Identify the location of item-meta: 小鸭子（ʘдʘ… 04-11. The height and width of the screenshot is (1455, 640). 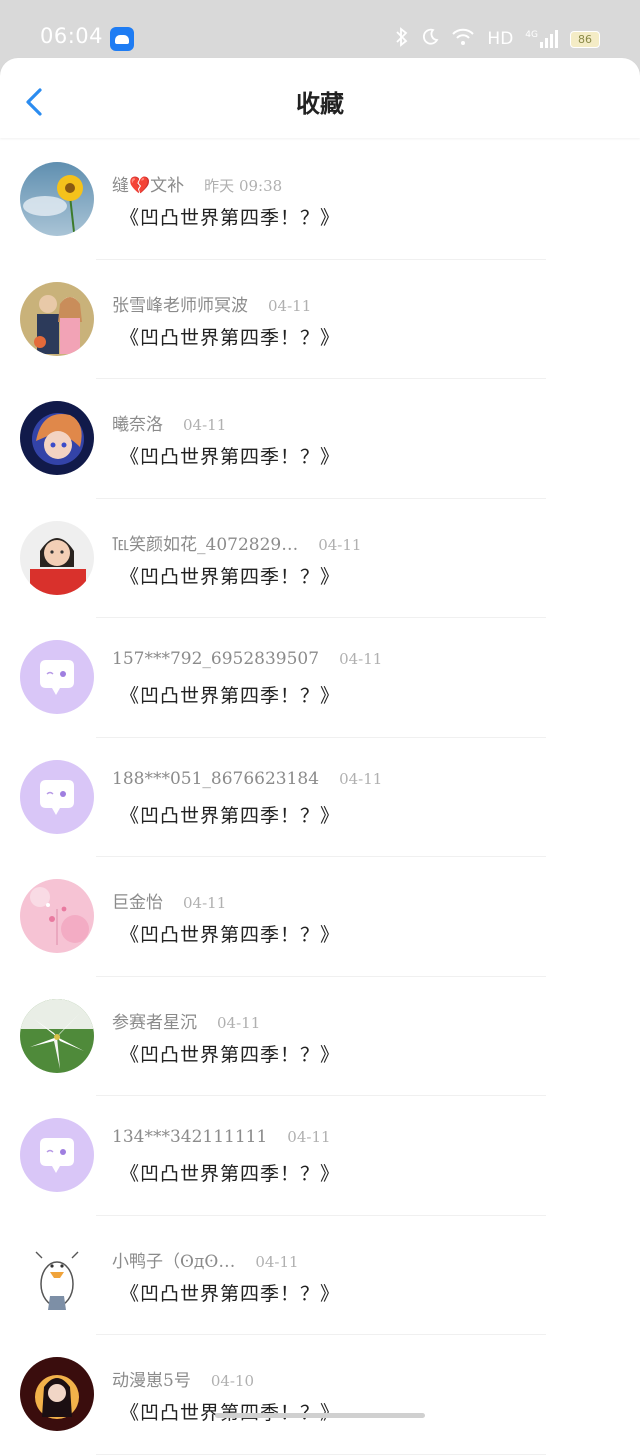
(205, 1259).